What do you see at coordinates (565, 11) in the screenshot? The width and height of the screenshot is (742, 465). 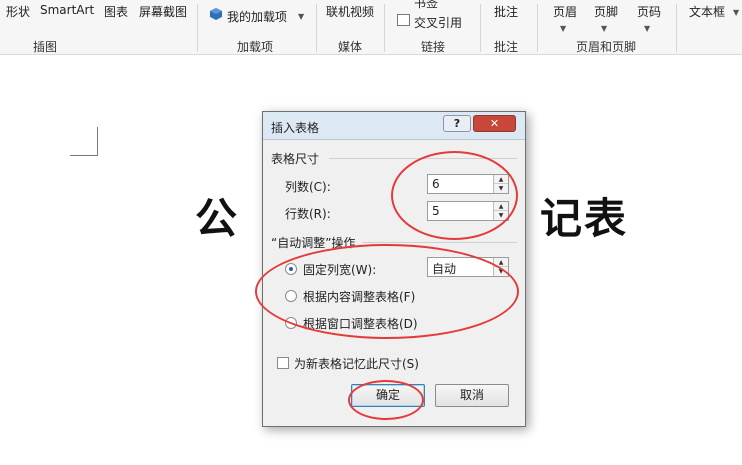 I see `header-button: 页眉` at bounding box center [565, 11].